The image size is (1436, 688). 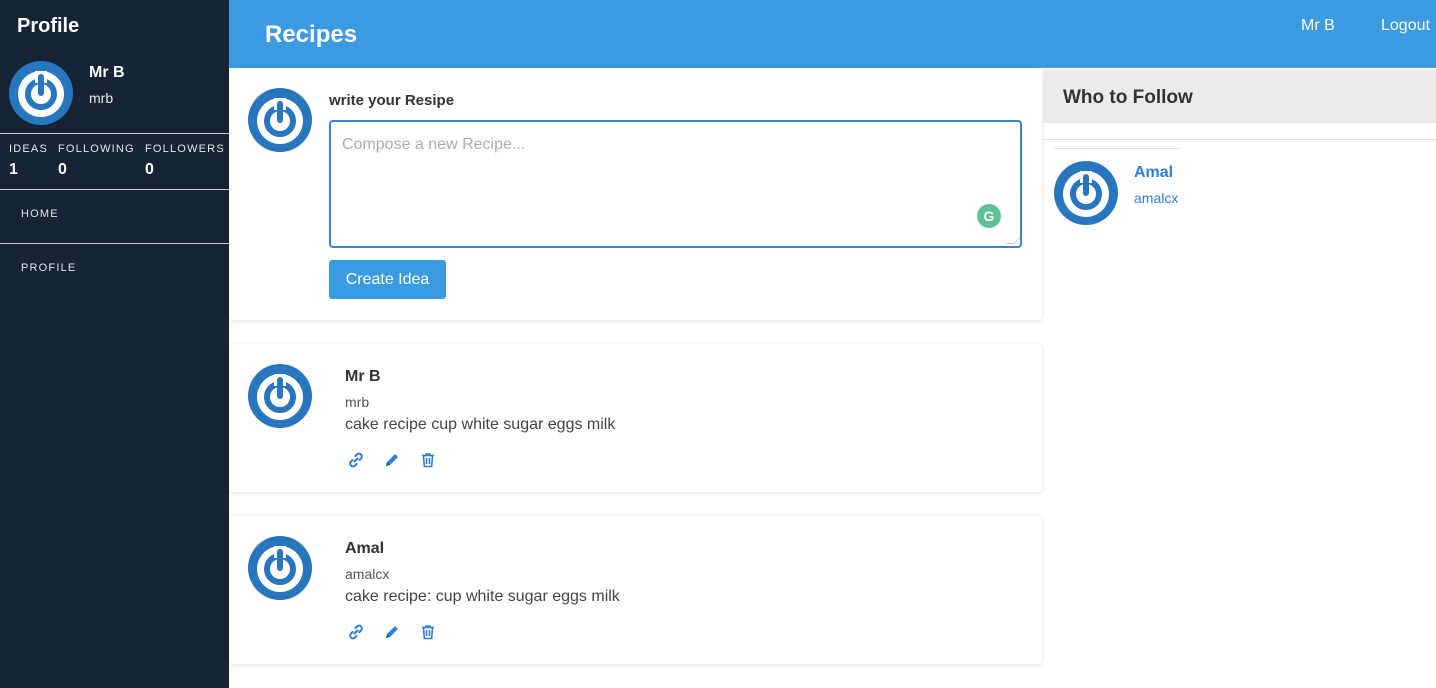 What do you see at coordinates (96, 149) in the screenshot?
I see `stat-label: FOLLOWING` at bounding box center [96, 149].